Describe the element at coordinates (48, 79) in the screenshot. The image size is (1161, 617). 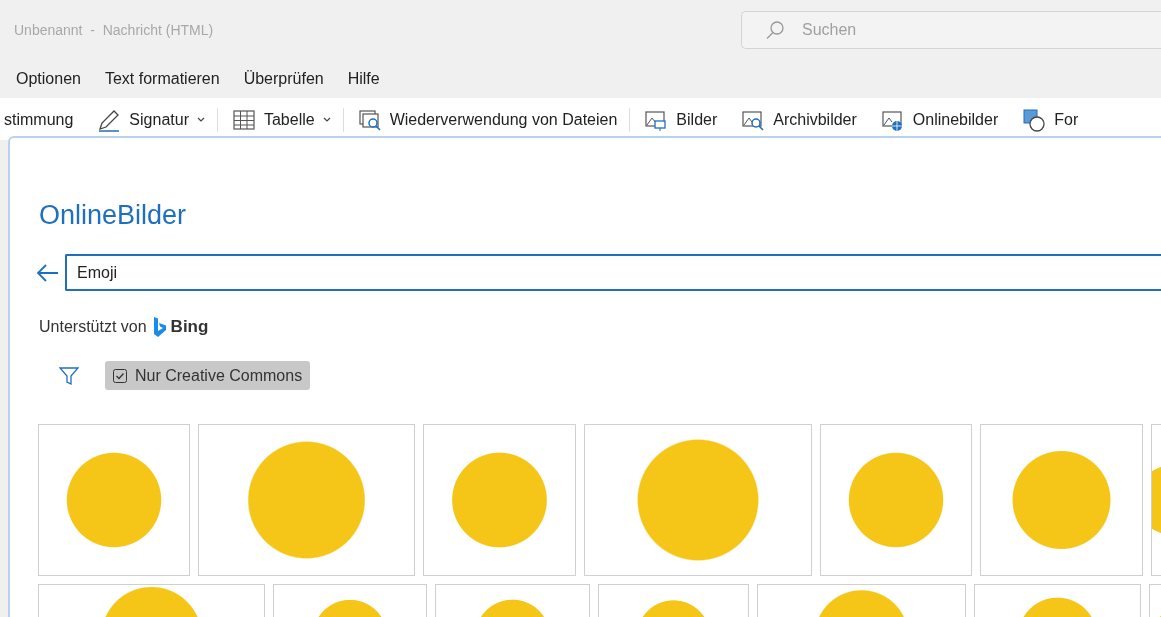
I see `menu-tab: Optionen` at that location.